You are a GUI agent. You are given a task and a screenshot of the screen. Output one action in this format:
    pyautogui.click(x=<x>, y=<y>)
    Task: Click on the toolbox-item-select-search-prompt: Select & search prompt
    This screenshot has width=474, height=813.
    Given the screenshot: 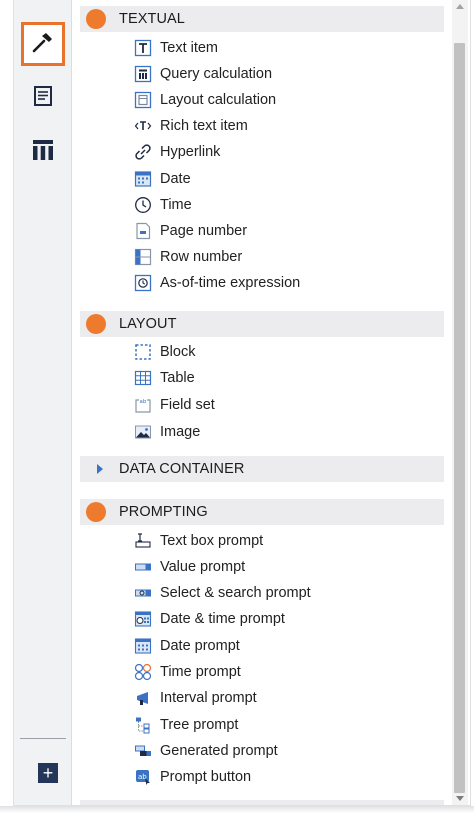 What is the action you would take?
    pyautogui.click(x=222, y=593)
    